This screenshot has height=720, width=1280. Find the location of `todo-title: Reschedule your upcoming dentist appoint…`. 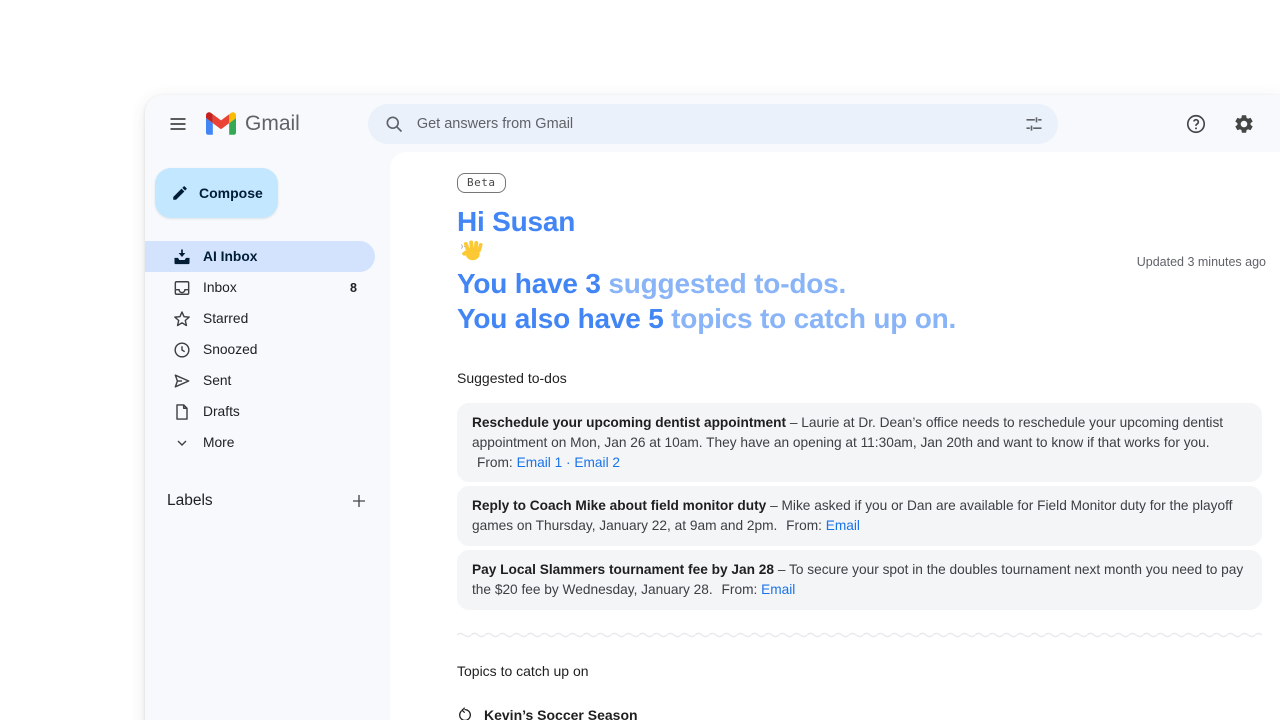

todo-title: Reschedule your upcoming dentist appoint… is located at coordinates (629, 422).